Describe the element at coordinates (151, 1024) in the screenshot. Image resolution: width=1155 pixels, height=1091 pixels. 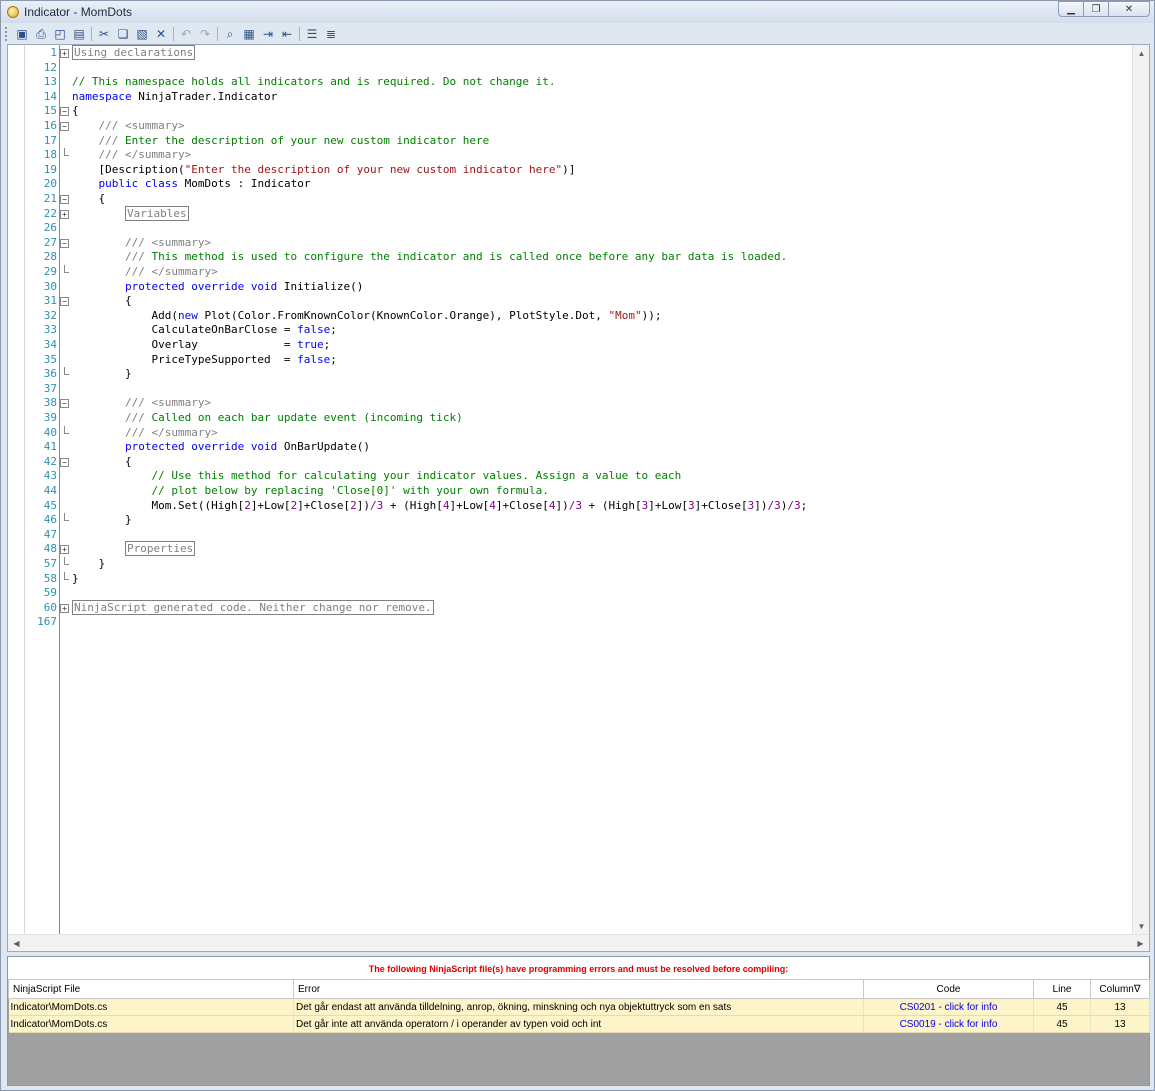
I see `error-file-cell: Indicator\MomDots.cs` at that location.